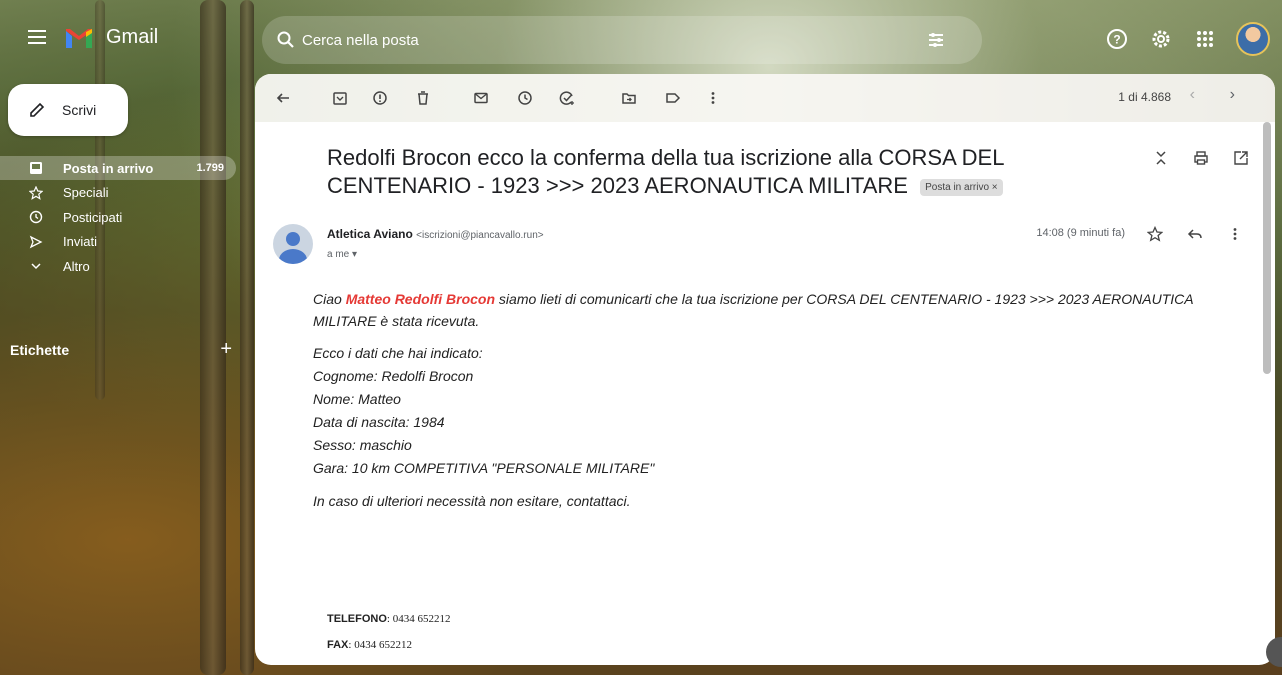  I want to click on top-bar: Gmail ?, so click(641, 38).